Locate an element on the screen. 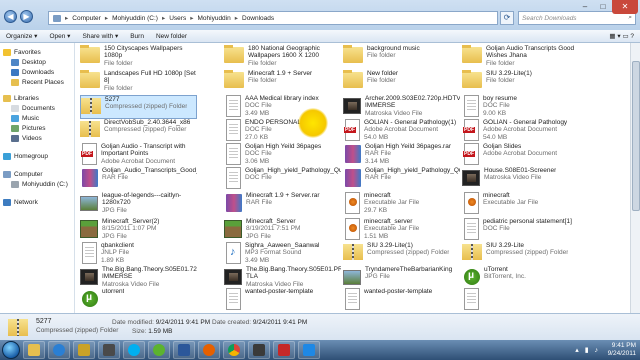  taskbar-utorrent is located at coordinates (159, 350).